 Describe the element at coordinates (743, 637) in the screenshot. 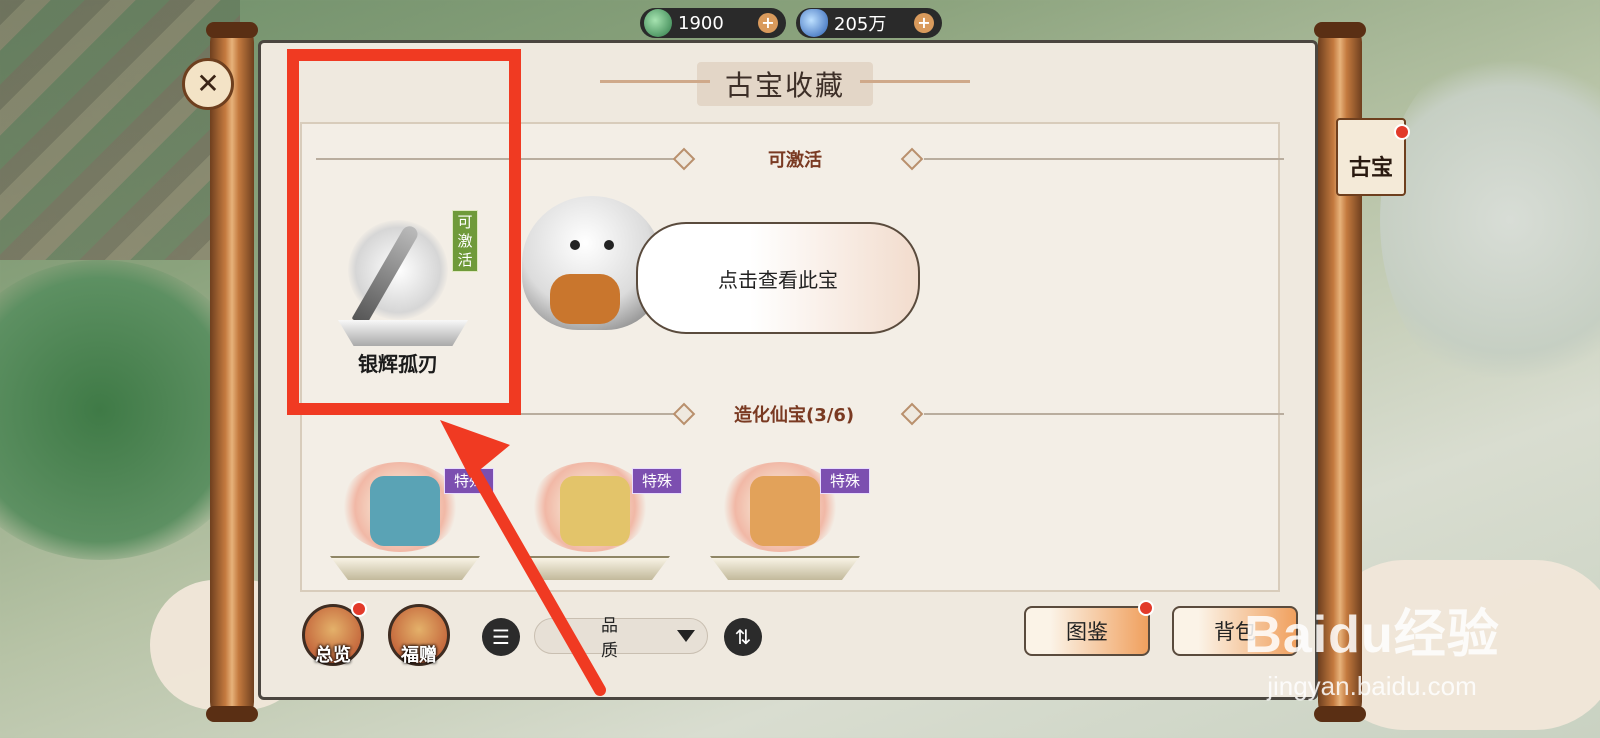

I see `sort-order-icon: ⇅` at that location.